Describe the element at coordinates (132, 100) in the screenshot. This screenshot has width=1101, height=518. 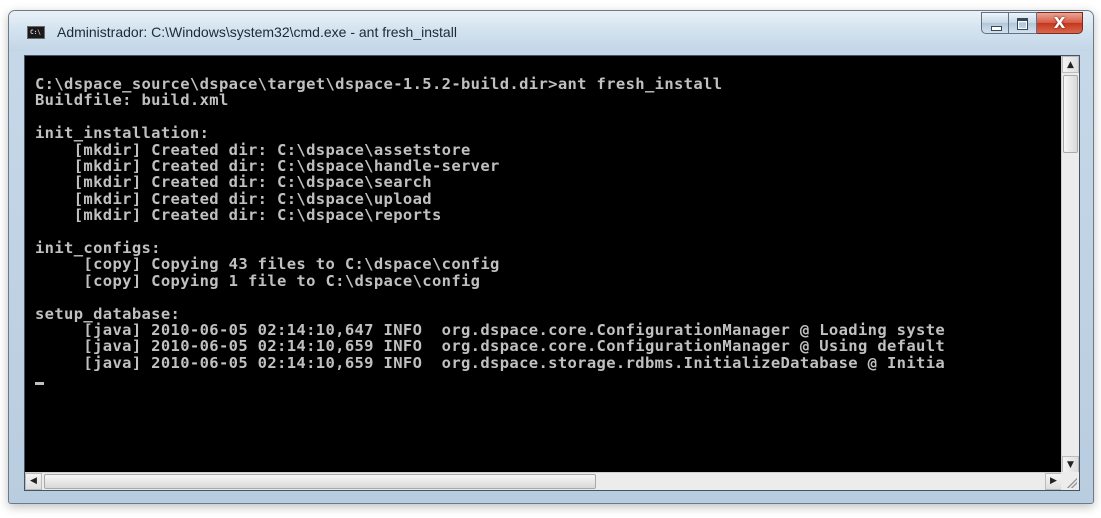
I see `console-line: Buildfile: build.xml` at that location.